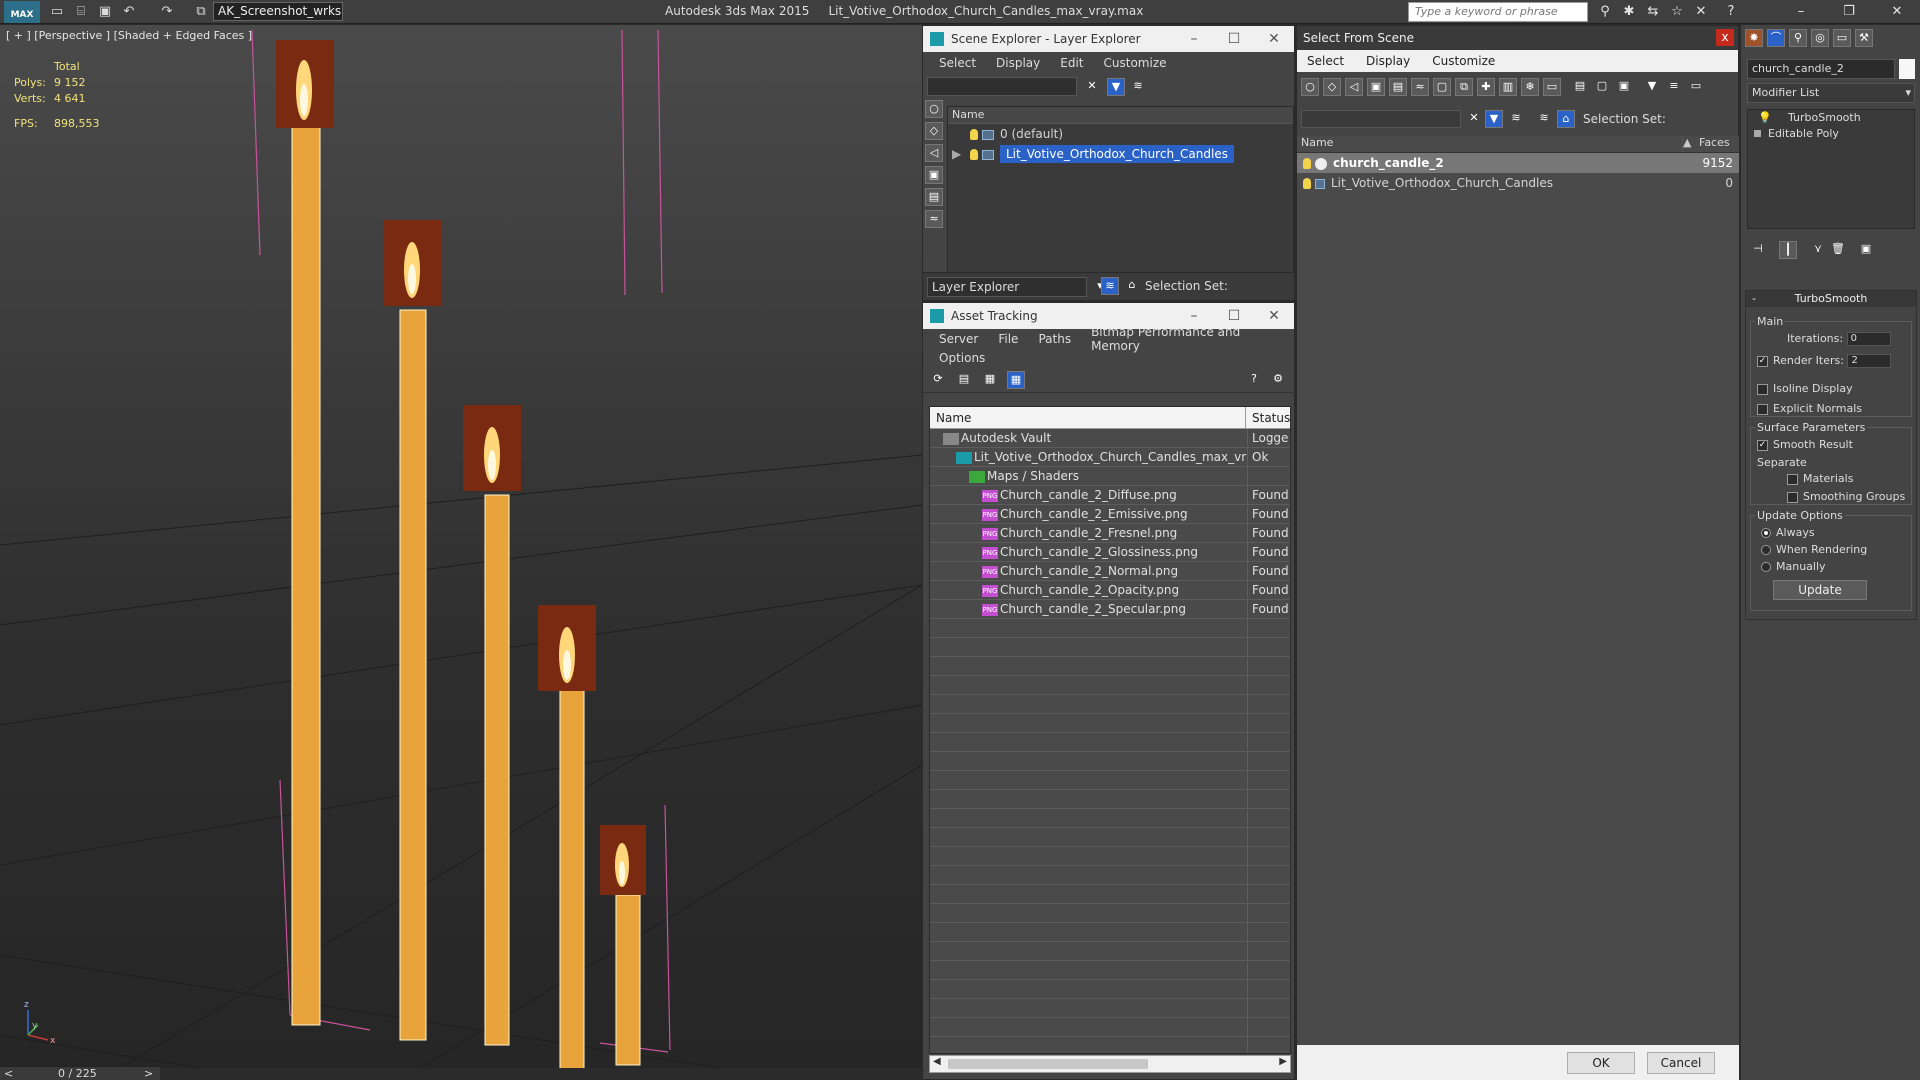 The height and width of the screenshot is (1080, 1920). I want to click on filter-geometry-icon: ○, so click(1310, 87).